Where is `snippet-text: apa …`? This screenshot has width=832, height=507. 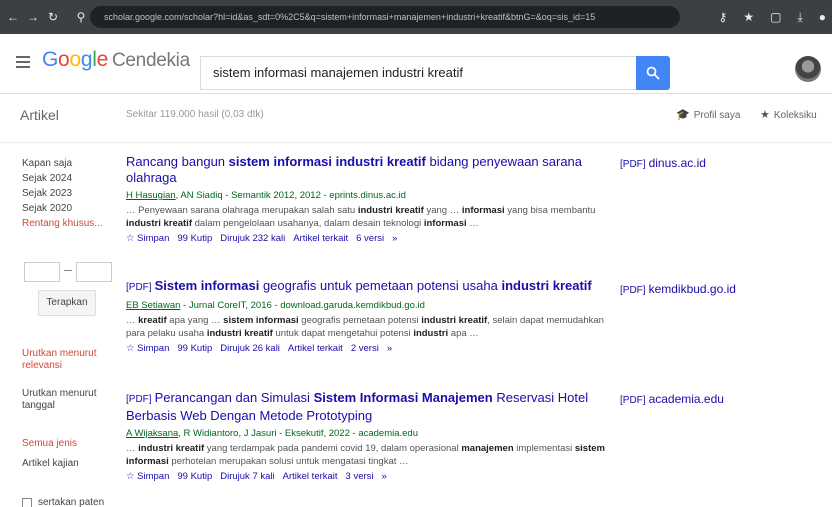
snippet-text: apa … is located at coordinates (463, 333).